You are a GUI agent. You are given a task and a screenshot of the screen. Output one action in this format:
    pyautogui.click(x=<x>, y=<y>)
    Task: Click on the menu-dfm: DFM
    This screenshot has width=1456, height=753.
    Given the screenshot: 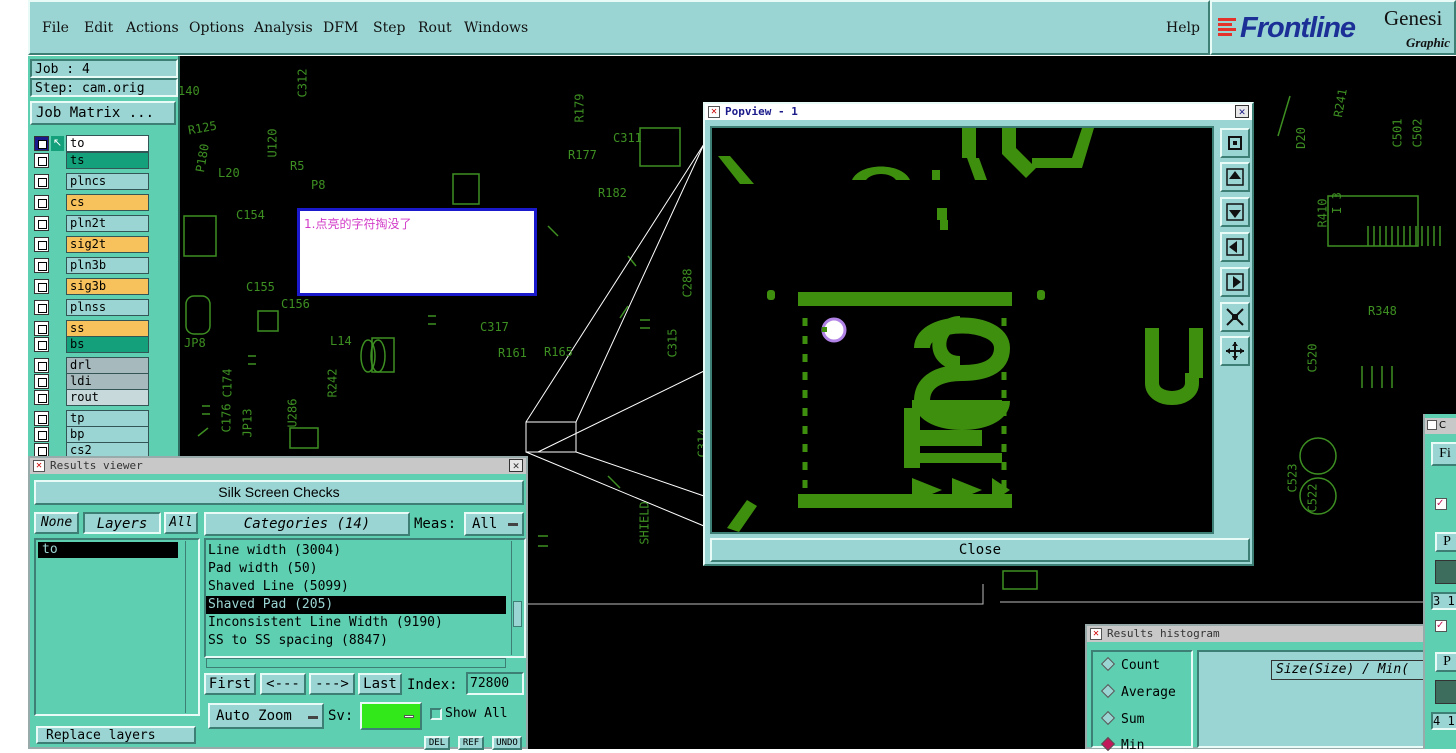 What is the action you would take?
    pyautogui.click(x=340, y=28)
    